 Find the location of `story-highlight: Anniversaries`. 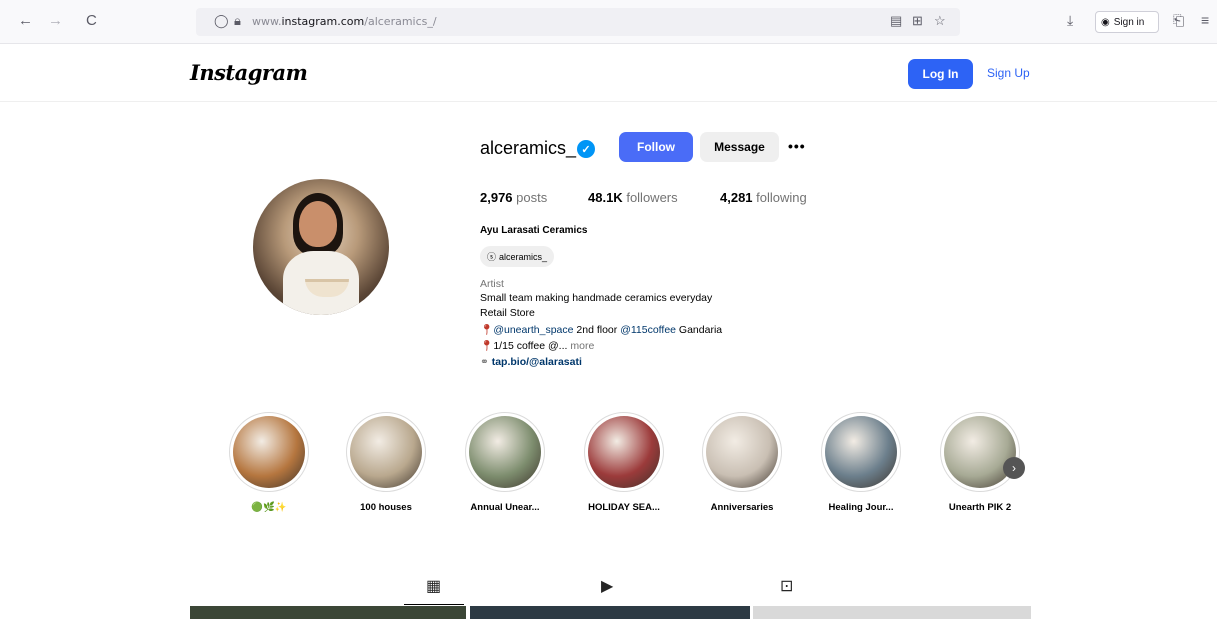

story-highlight: Anniversaries is located at coordinates (742, 462).